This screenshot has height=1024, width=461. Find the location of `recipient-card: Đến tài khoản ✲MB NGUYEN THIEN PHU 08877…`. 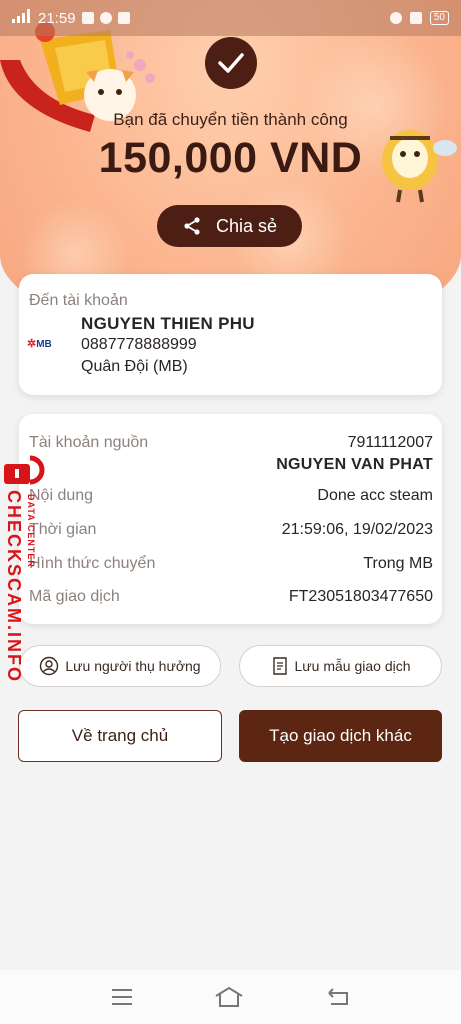

recipient-card: Đến tài khoản ✲MB NGUYEN THIEN PHU 08877… is located at coordinates (230, 334).